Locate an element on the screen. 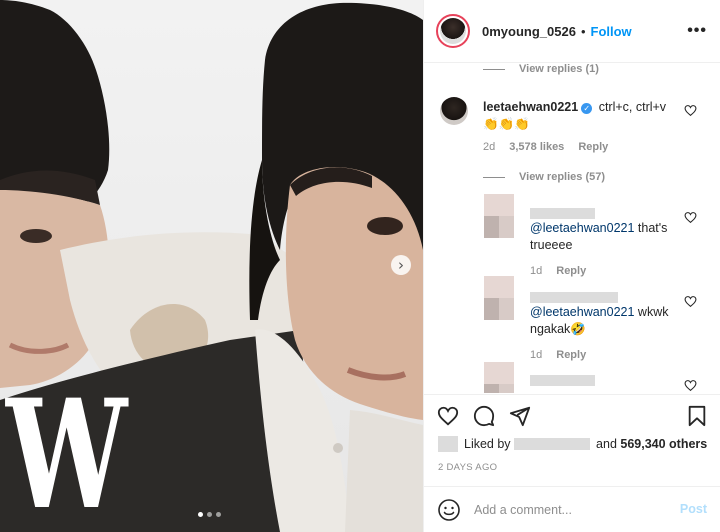 This screenshot has width=720, height=532. comment-composer: Post is located at coordinates (572, 509).